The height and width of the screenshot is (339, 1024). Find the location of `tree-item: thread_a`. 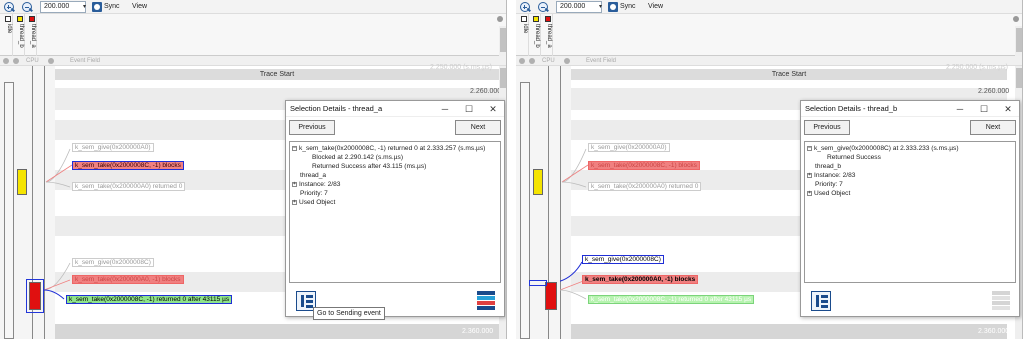

tree-item: thread_a is located at coordinates (395, 175).